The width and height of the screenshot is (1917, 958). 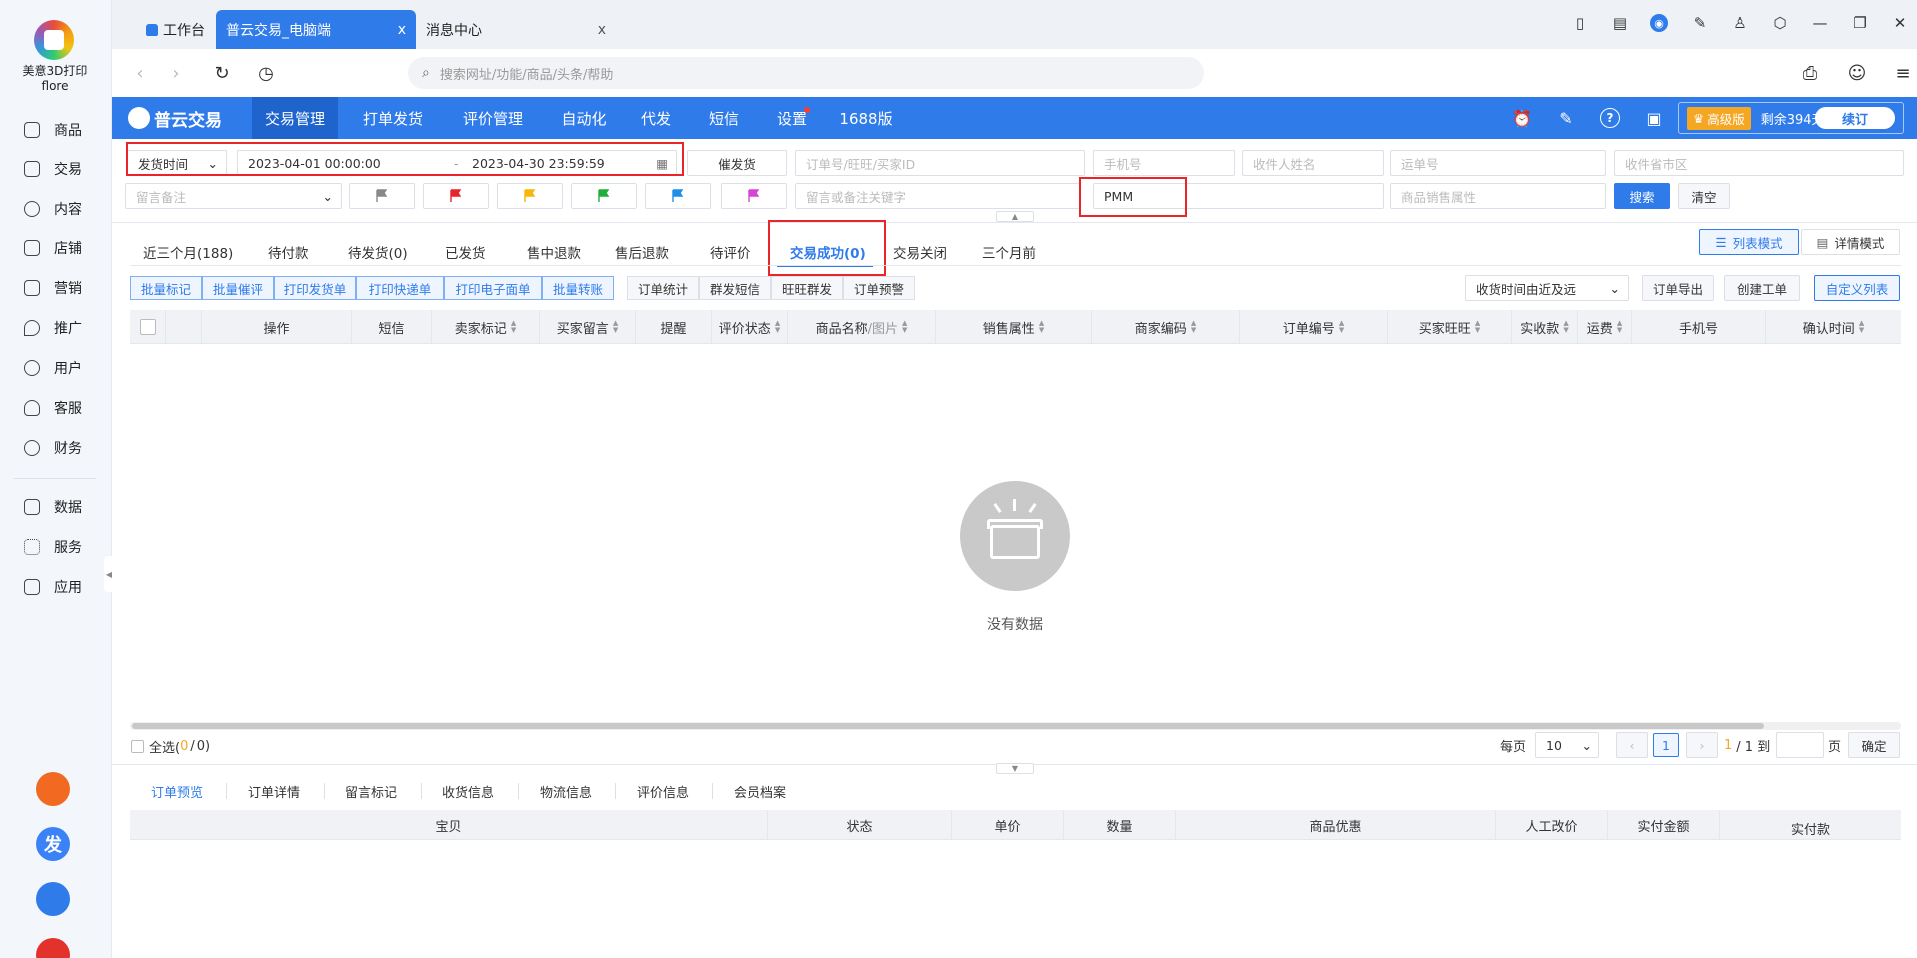 What do you see at coordinates (266, 73) in the screenshot?
I see `history-icon: ◷` at bounding box center [266, 73].